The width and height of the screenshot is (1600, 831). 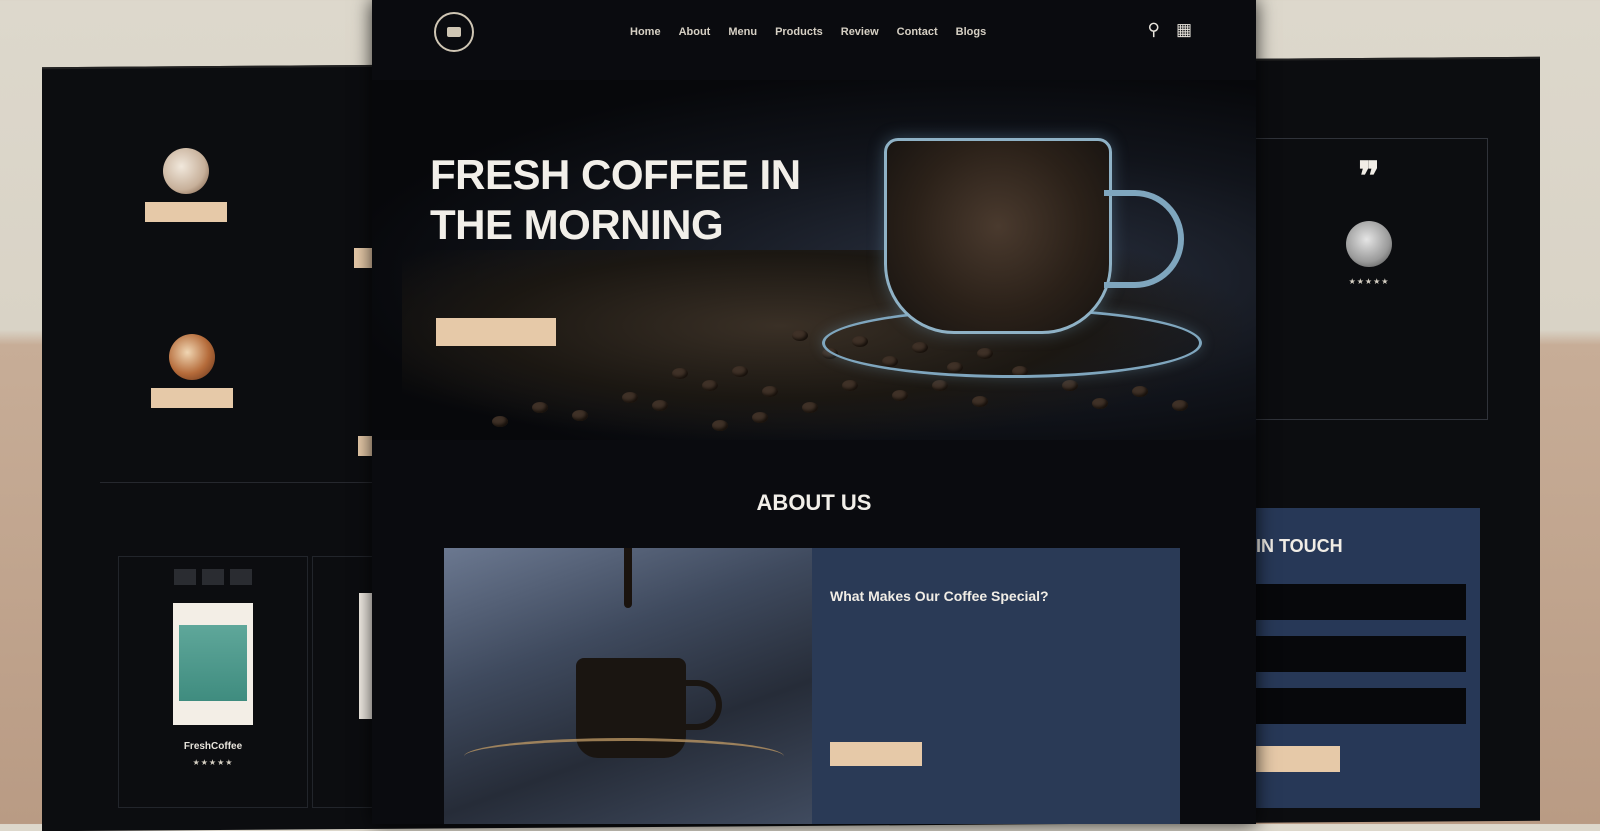 What do you see at coordinates (213, 746) in the screenshot?
I see `product-name: FreshCoffee` at bounding box center [213, 746].